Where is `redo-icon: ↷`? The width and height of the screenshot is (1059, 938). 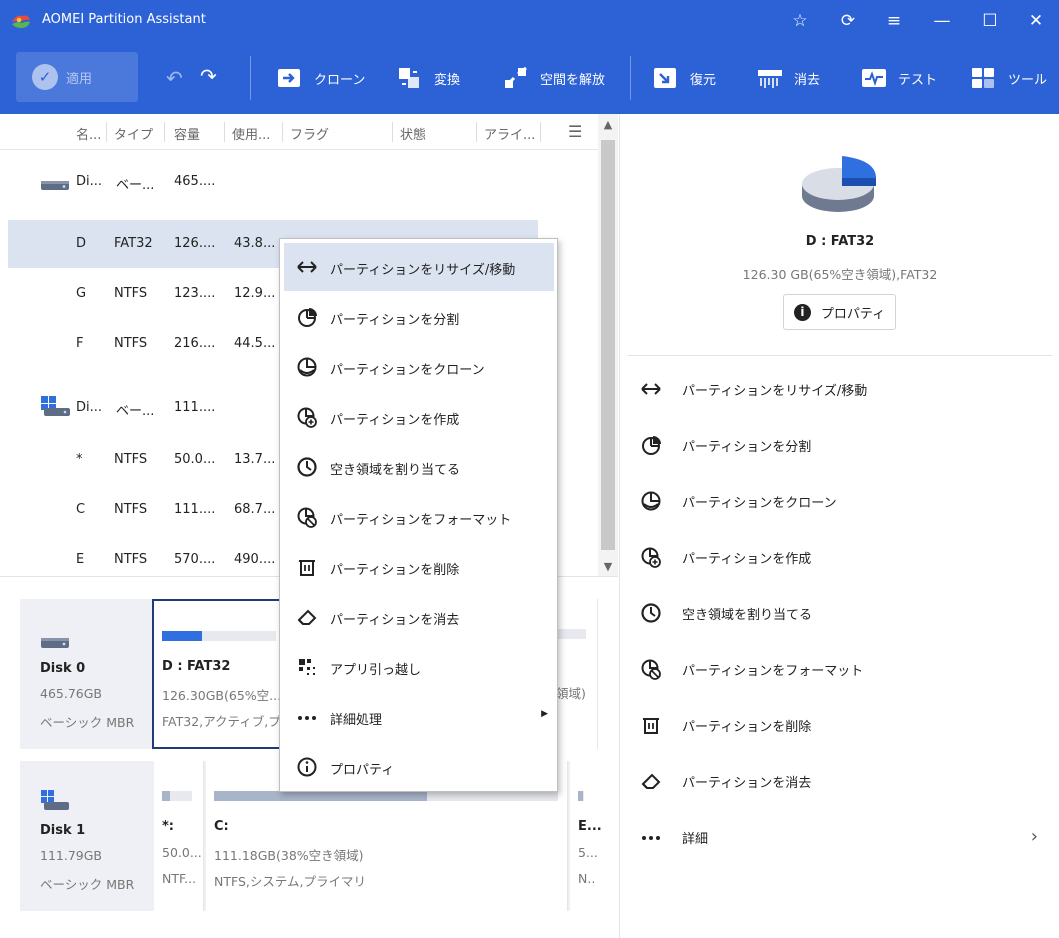
redo-icon: ↷ is located at coordinates (208, 76).